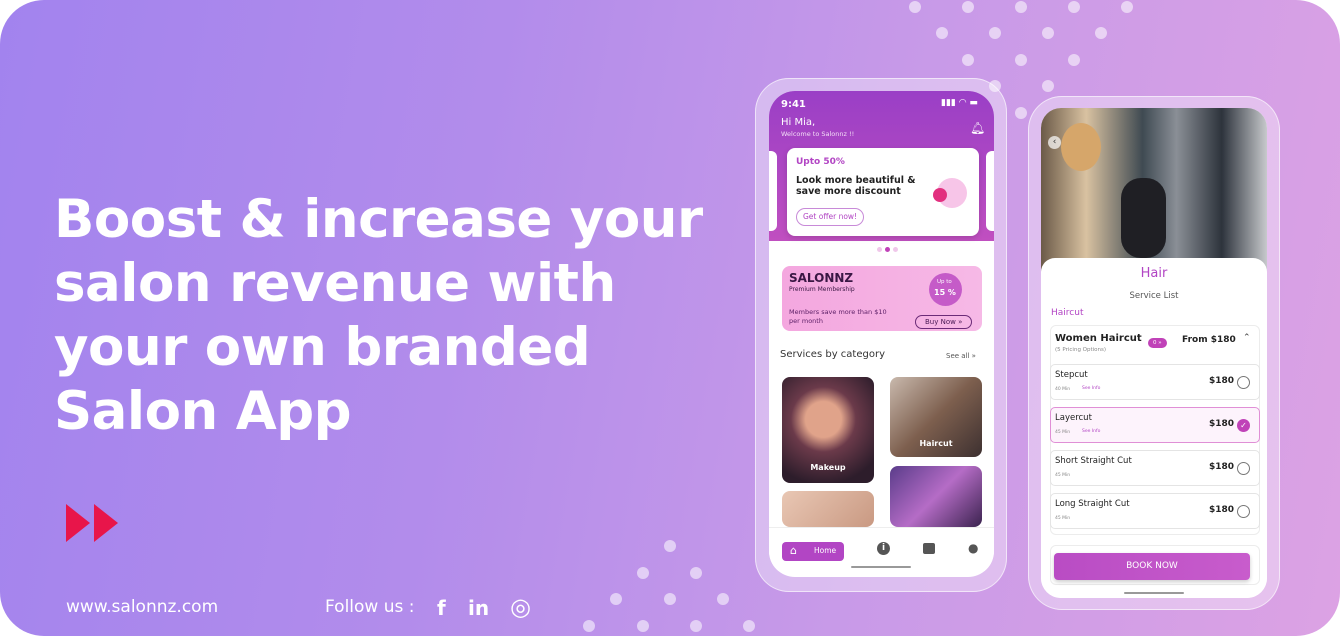 The height and width of the screenshot is (636, 1340). I want to click on category-makeup: Makeup, so click(828, 430).